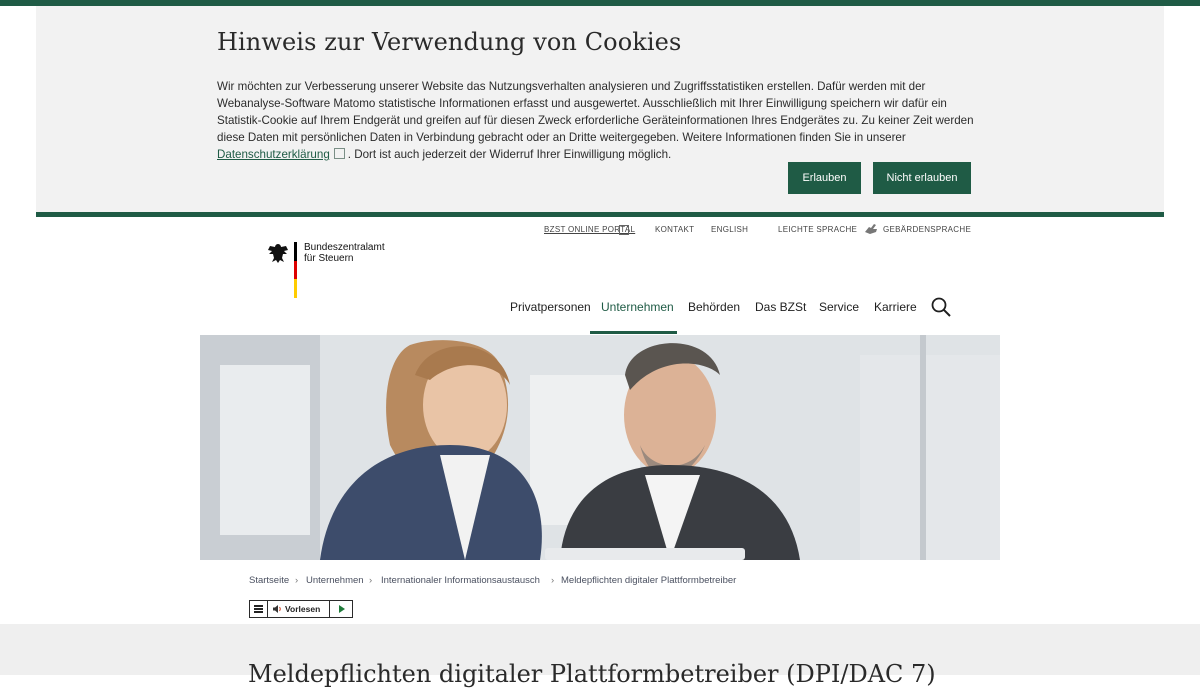 The image size is (1200, 688). What do you see at coordinates (329, 258) in the screenshot?
I see `logo-line-2: für Steuern` at bounding box center [329, 258].